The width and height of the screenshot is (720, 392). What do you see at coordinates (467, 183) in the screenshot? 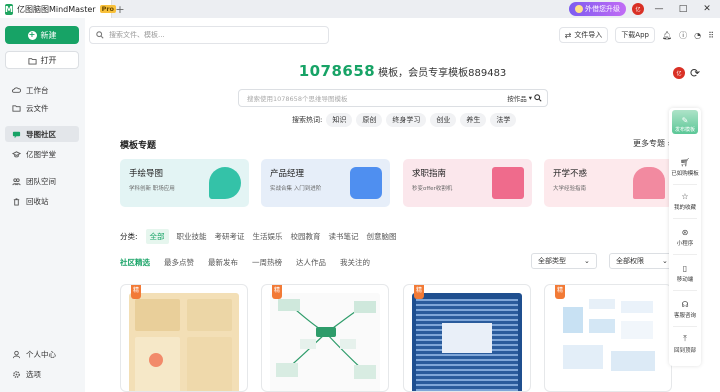
I see `topic-card-job-guide: 求职指南 秒变offer收割机` at bounding box center [467, 183].